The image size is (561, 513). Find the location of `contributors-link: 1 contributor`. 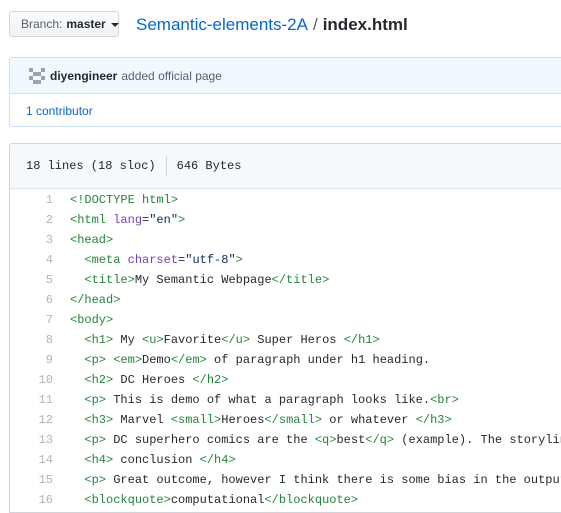

contributors-link: 1 contributor is located at coordinates (285, 111).